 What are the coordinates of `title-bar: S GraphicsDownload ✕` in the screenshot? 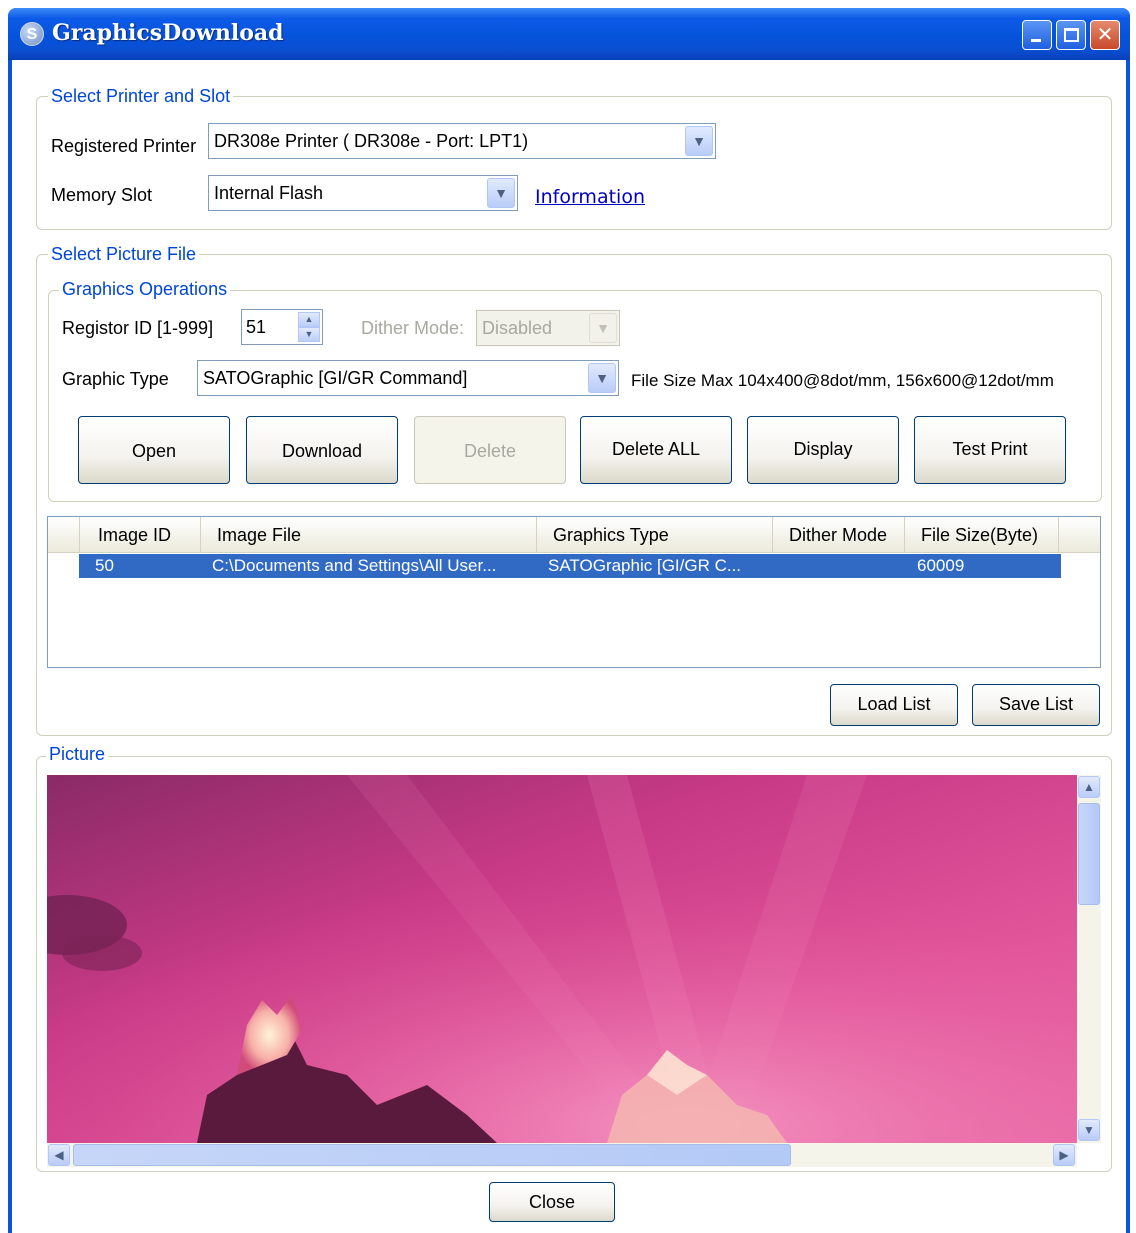 It's located at (569, 34).